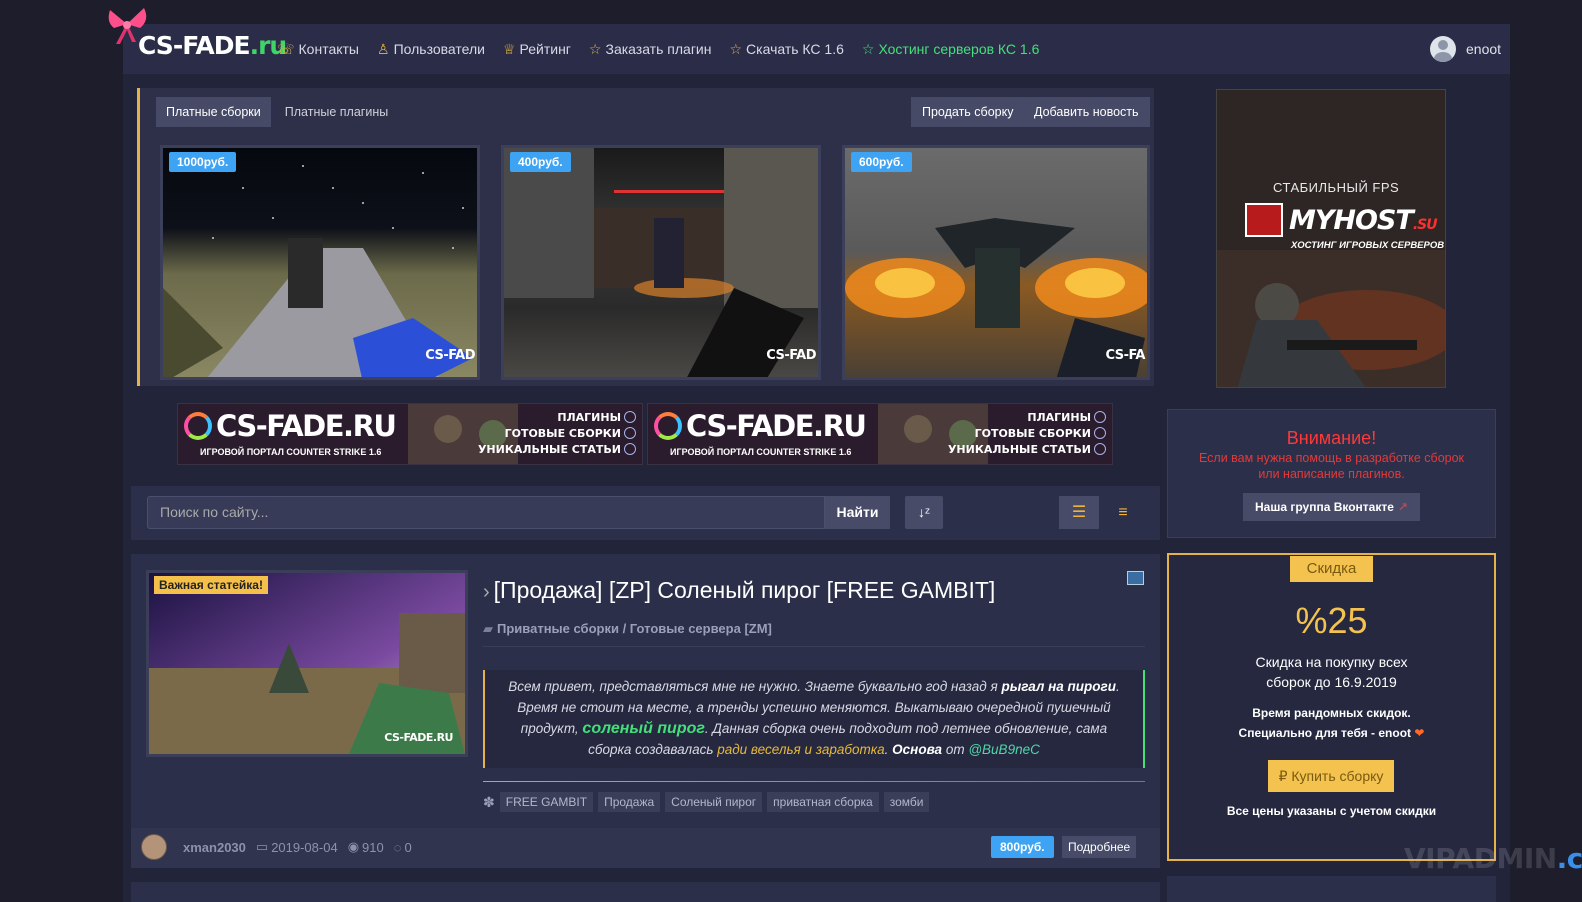 This screenshot has width=1582, height=902. I want to click on server-icon, so click(1264, 220).